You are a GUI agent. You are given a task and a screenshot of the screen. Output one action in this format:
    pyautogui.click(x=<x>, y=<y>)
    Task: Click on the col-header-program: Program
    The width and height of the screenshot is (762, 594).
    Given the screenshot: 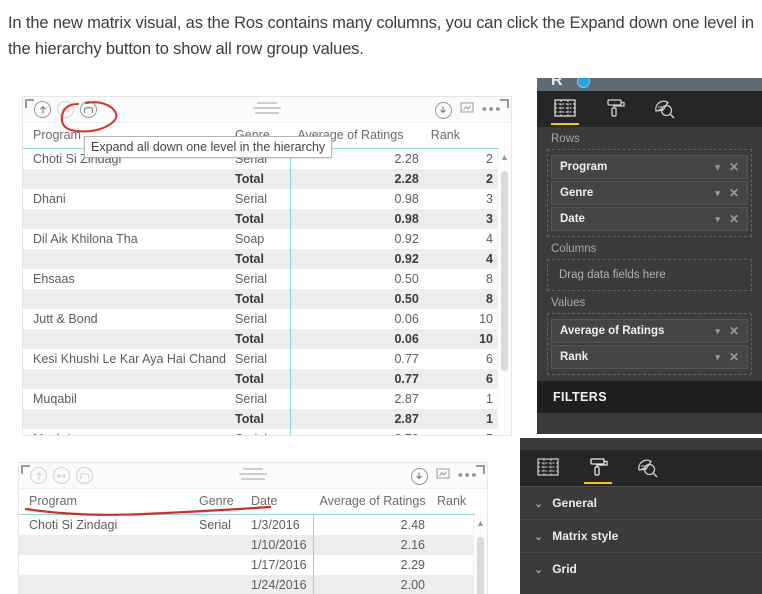 What is the action you would take?
    pyautogui.click(x=106, y=502)
    